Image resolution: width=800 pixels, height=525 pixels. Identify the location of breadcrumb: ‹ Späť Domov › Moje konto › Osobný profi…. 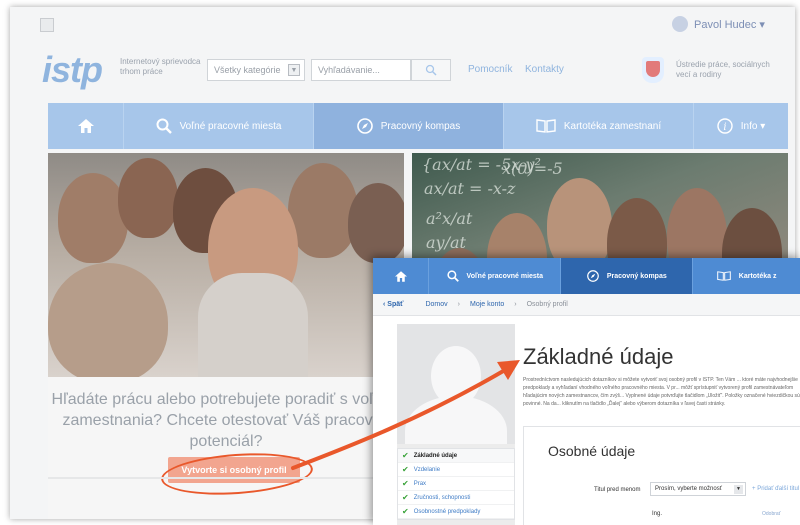
(586, 305).